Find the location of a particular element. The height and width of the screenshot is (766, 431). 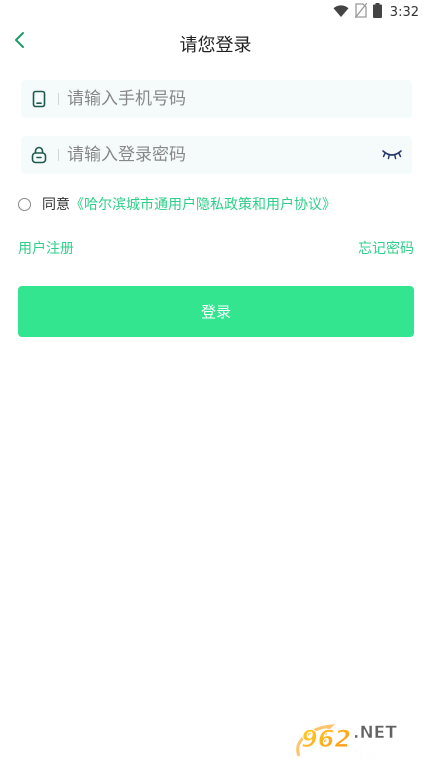

phone-input is located at coordinates (239, 99).